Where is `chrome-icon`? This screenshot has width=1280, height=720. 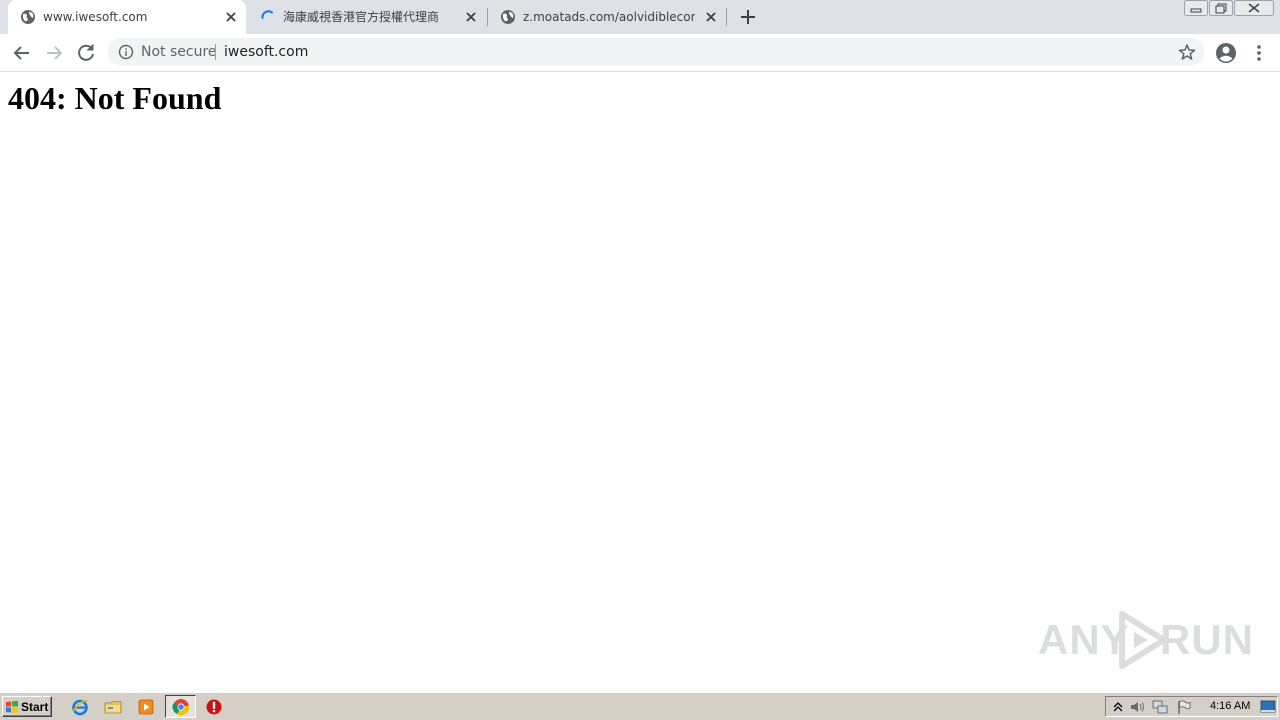
chrome-icon is located at coordinates (181, 707).